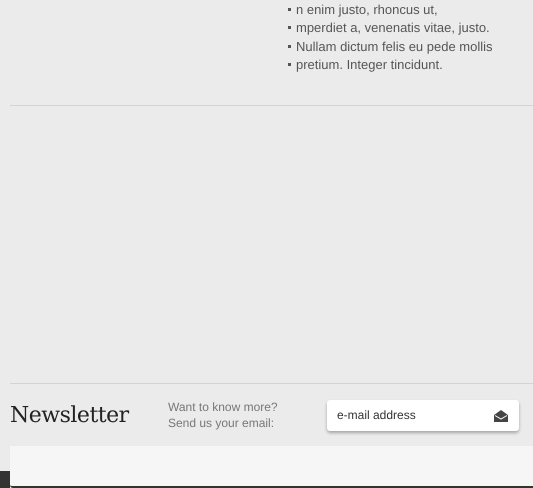 Image resolution: width=533 pixels, height=488 pixels. I want to click on newsletter-title: Newsletter, so click(70, 416).